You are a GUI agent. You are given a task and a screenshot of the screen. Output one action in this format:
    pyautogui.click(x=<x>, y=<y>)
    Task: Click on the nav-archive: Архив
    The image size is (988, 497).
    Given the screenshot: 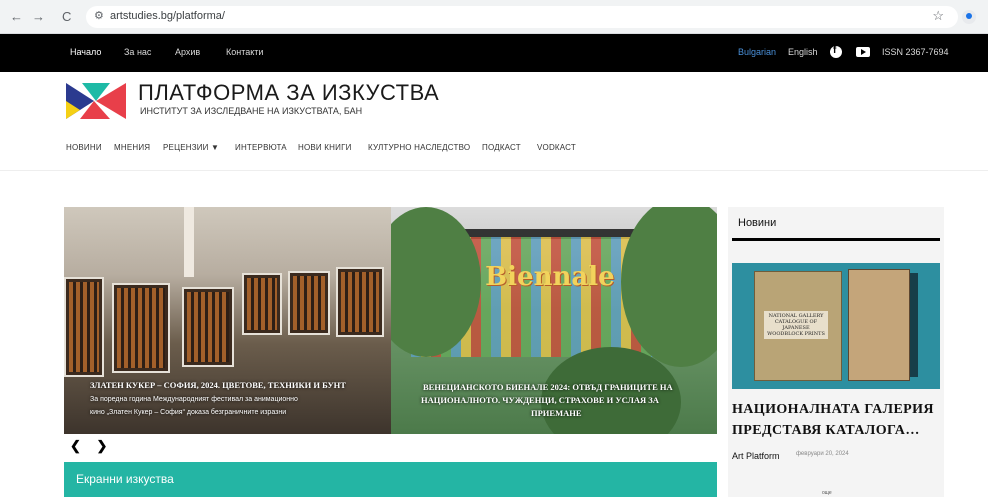 What is the action you would take?
    pyautogui.click(x=187, y=52)
    